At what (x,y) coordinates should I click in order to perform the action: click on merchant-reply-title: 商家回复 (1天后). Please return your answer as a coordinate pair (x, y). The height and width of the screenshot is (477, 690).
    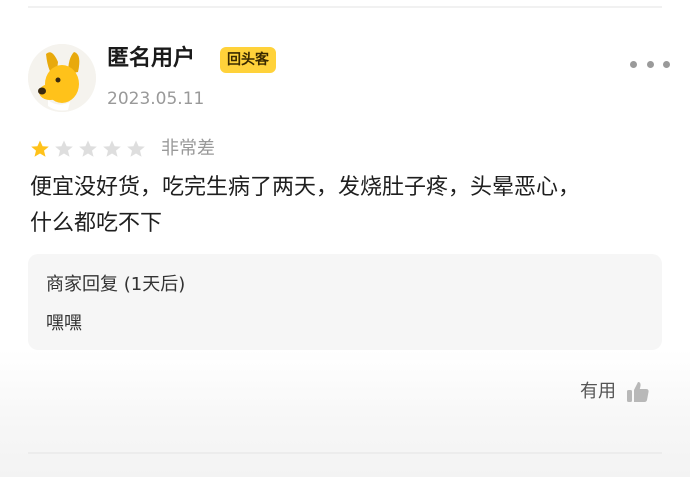
    Looking at the image, I should click on (116, 284).